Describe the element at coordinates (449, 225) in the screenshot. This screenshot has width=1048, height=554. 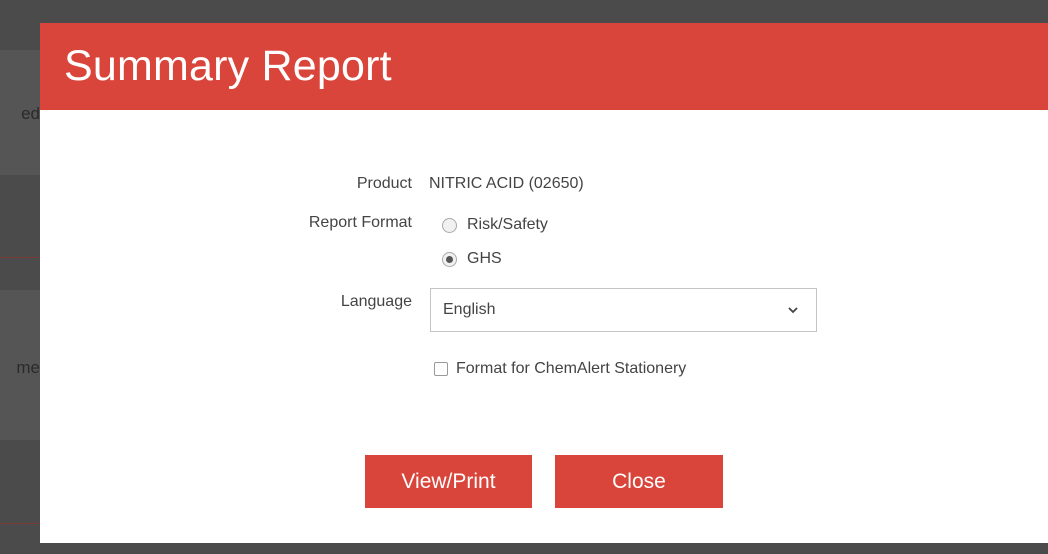
I see `radio-risk-safety-button` at that location.